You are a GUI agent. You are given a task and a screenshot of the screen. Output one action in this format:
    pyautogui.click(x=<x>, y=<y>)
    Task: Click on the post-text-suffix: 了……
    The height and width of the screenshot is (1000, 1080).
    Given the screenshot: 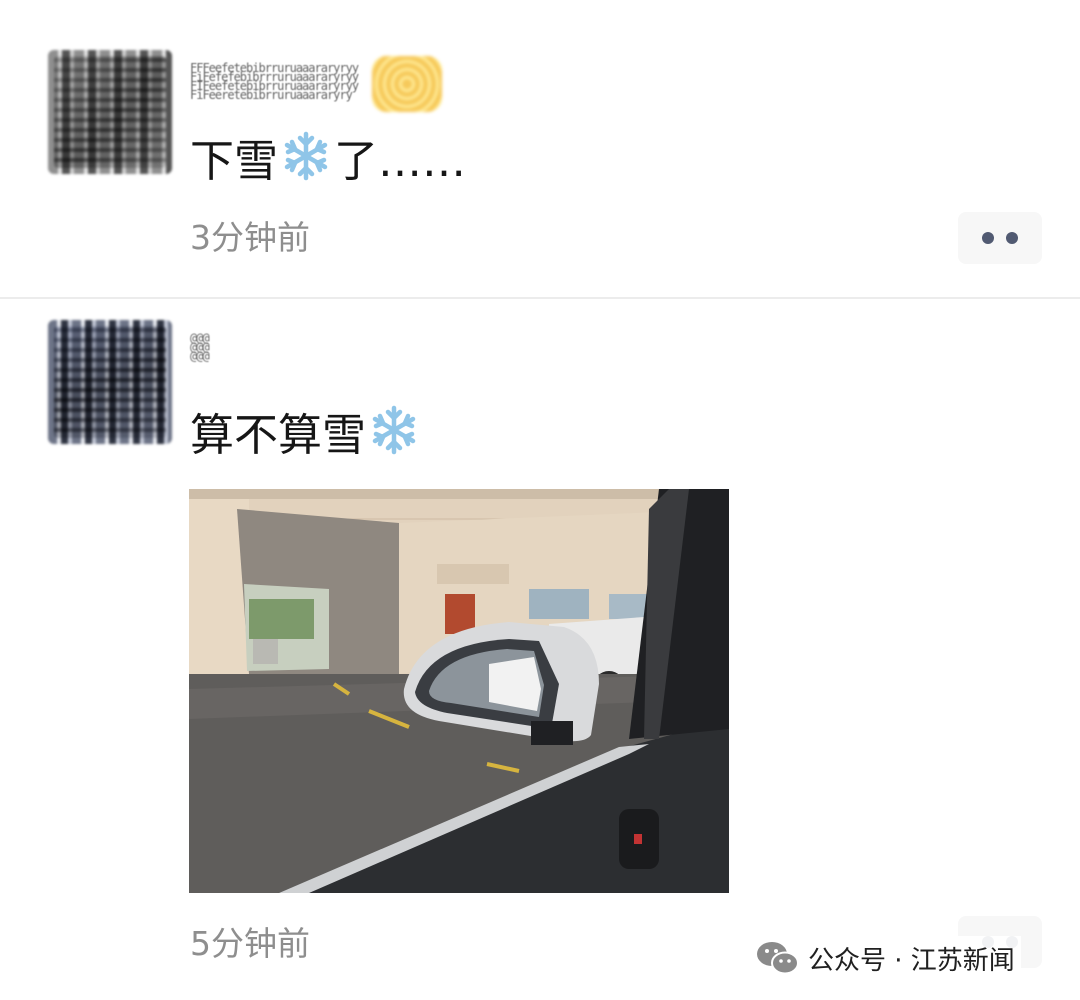 What is the action you would take?
    pyautogui.click(x=400, y=161)
    